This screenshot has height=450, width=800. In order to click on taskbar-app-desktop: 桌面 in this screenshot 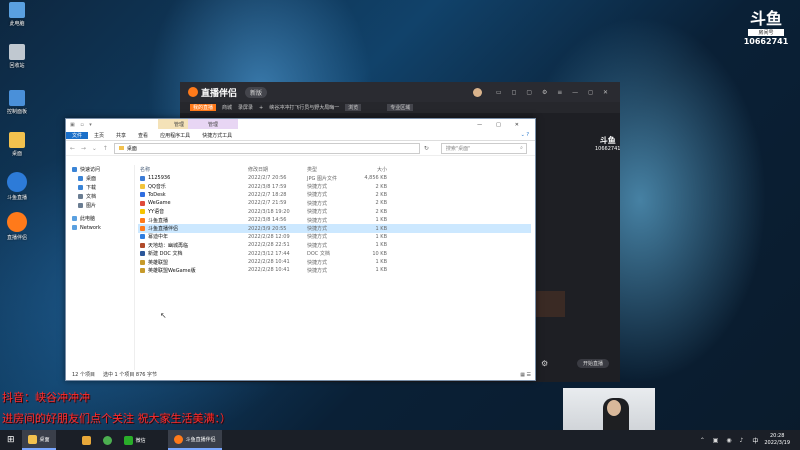, I will do `click(38, 440)`.